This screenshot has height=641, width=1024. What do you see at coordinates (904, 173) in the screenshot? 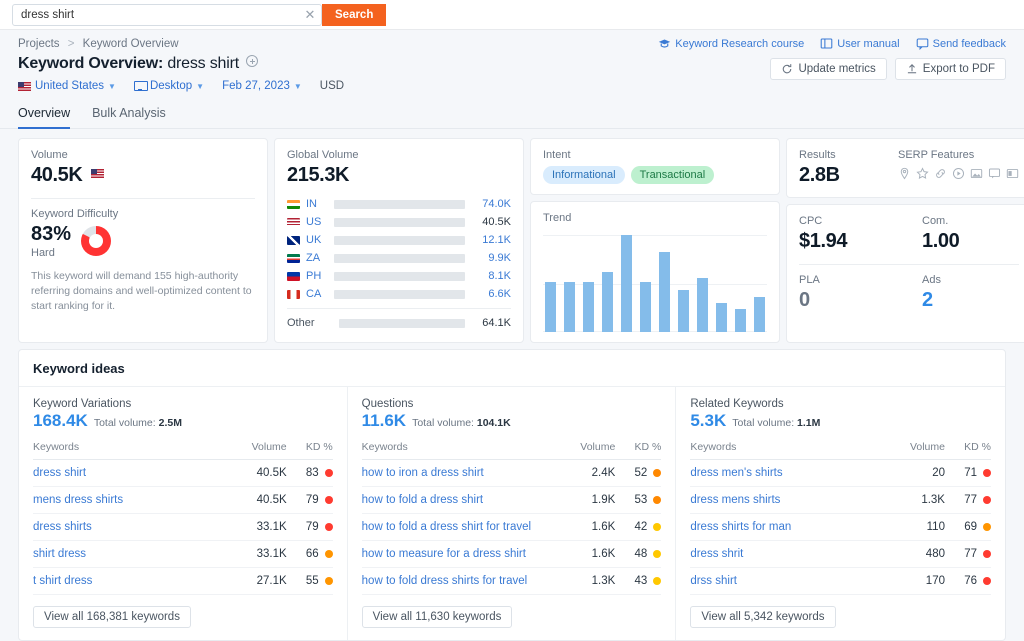
I see `local-pack-icon` at bounding box center [904, 173].